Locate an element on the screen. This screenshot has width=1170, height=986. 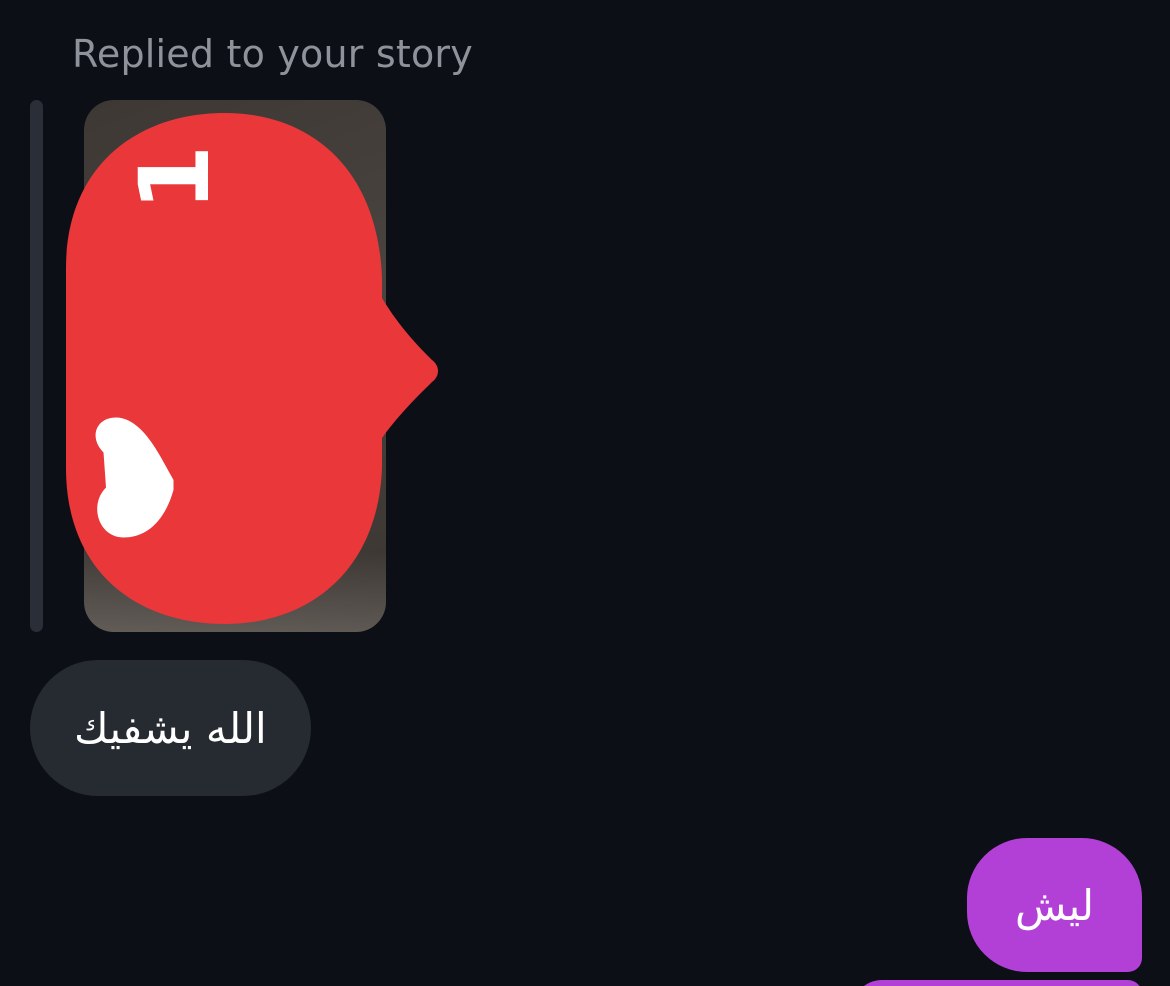
received-message-text: الله يشفيك is located at coordinates (170, 728).